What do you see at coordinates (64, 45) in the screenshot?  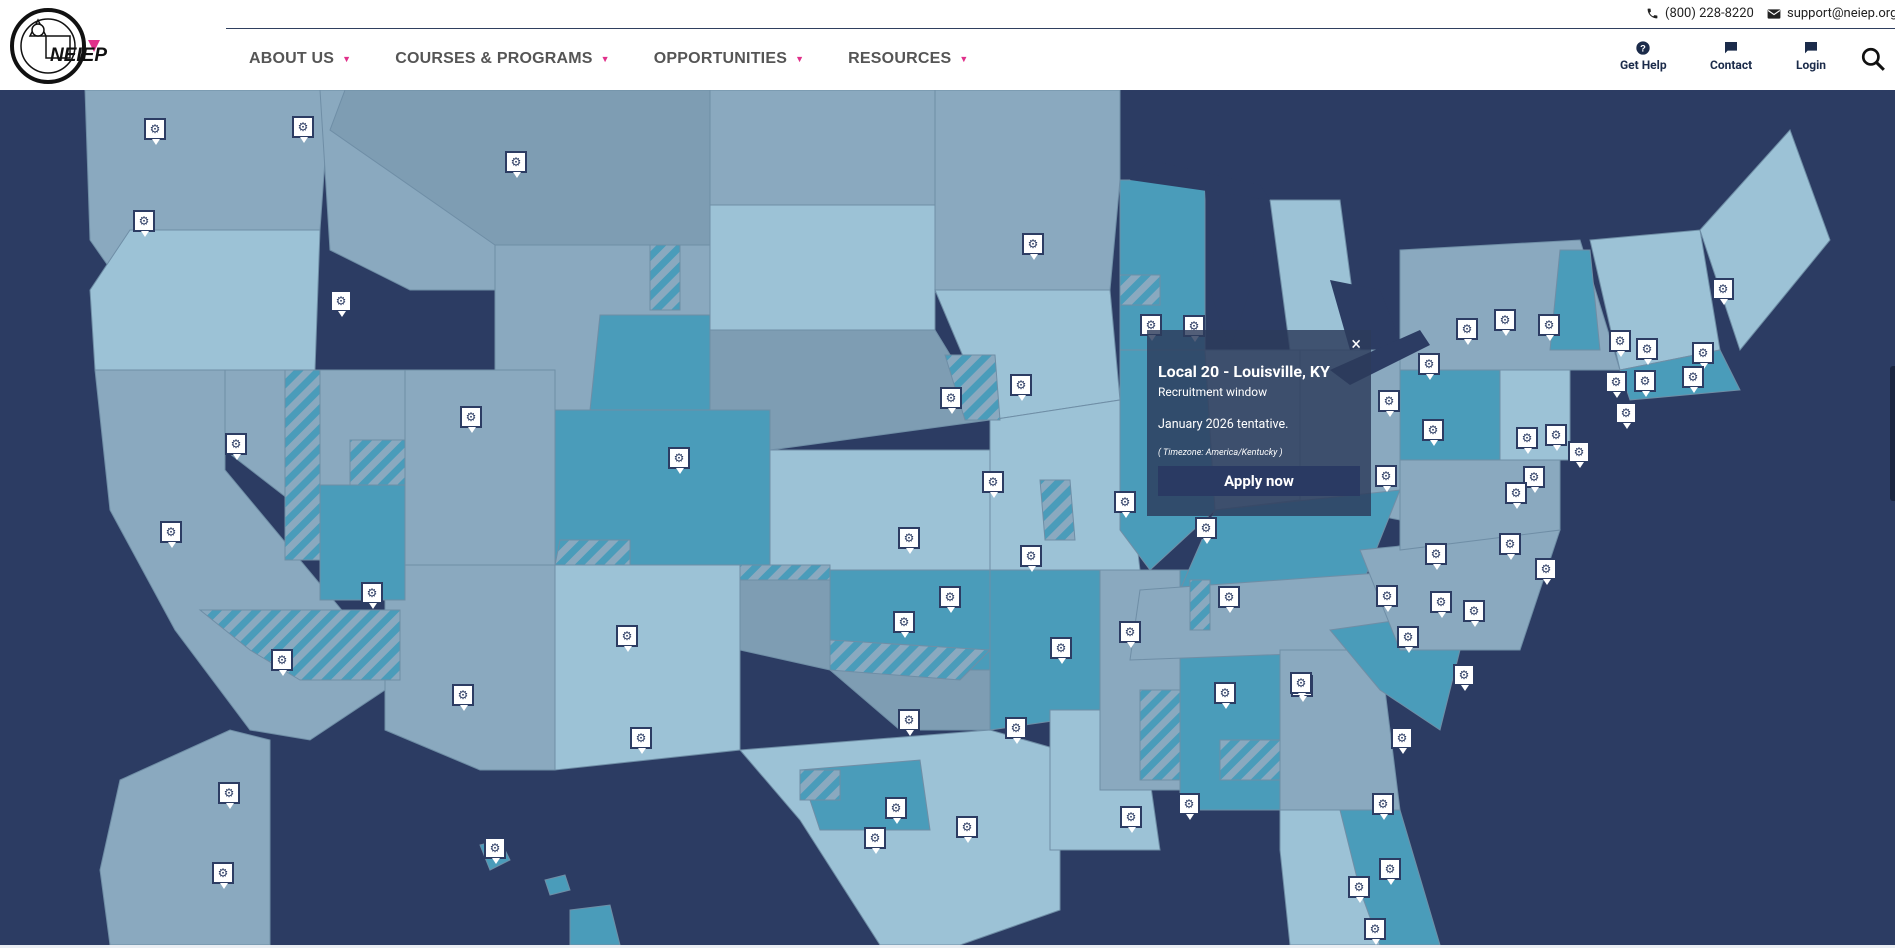 I see `neiep-logo: NEIEP` at bounding box center [64, 45].